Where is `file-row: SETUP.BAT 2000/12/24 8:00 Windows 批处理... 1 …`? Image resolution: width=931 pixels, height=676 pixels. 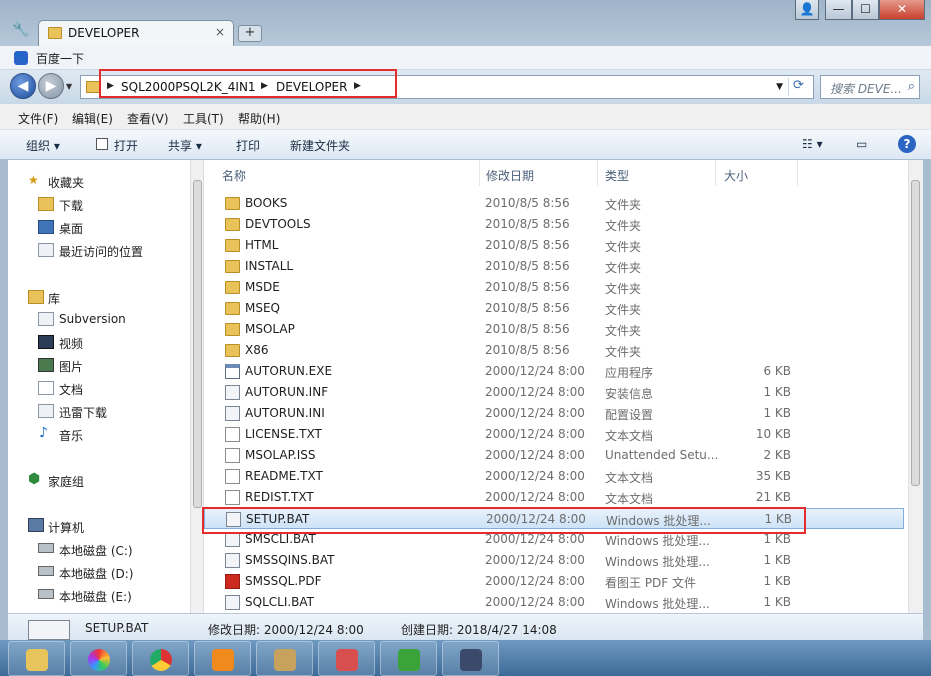 file-row: SETUP.BAT 2000/12/24 8:00 Windows 批处理... 1 … is located at coordinates (554, 518).